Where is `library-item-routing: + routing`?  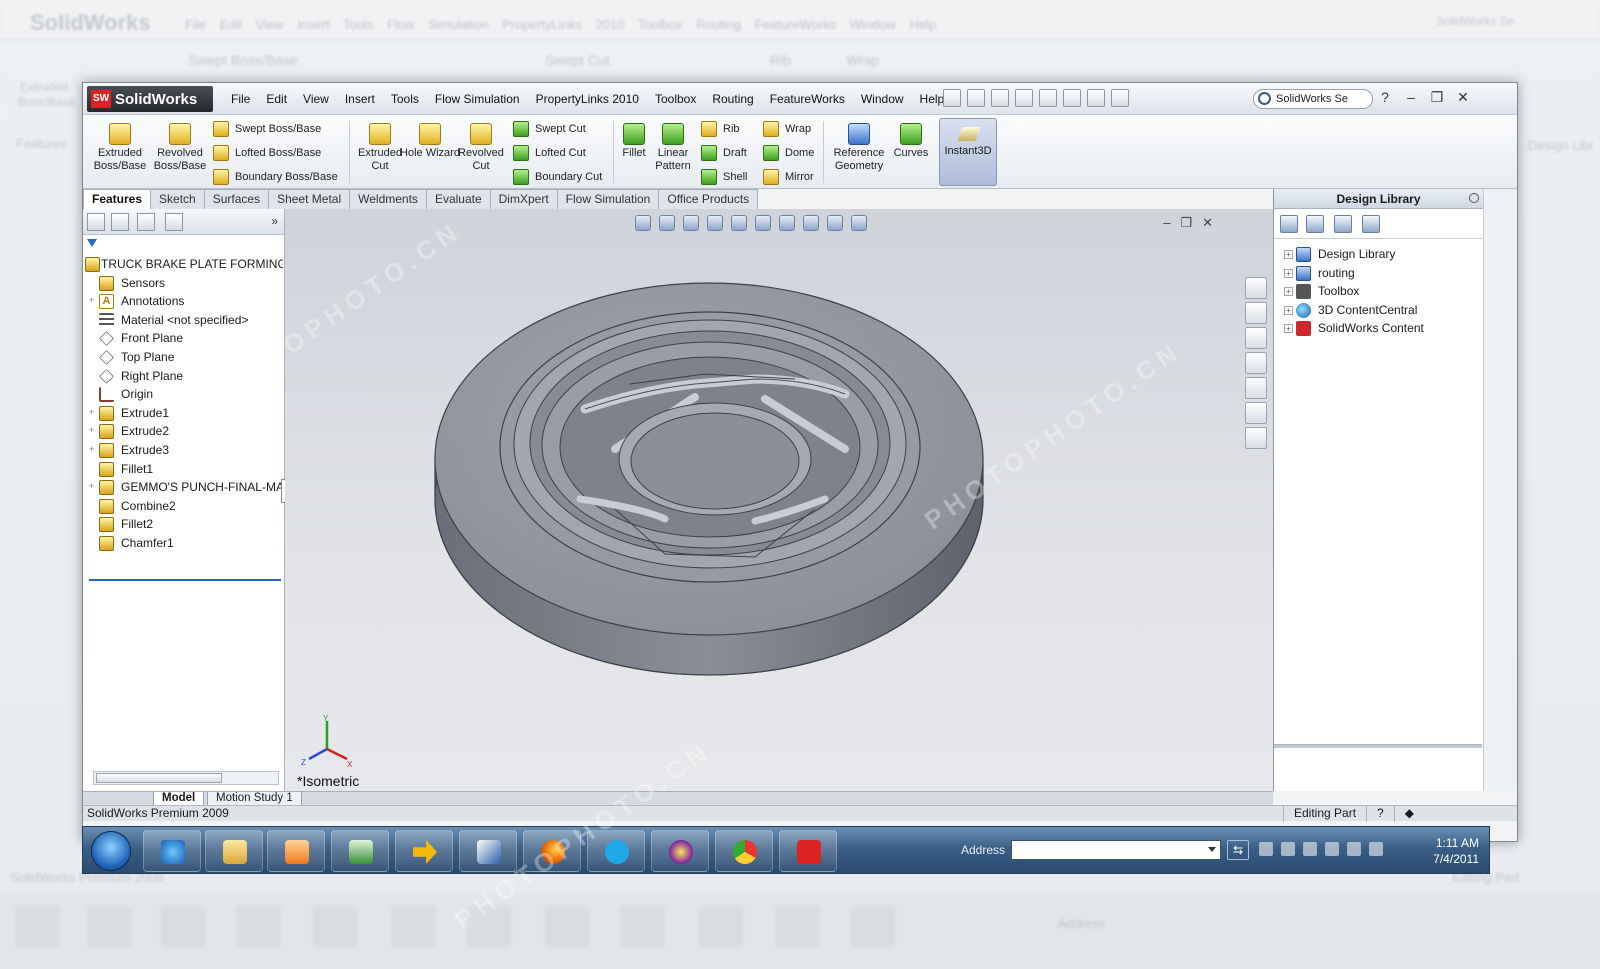
library-item-routing: + routing is located at coordinates (1378, 273).